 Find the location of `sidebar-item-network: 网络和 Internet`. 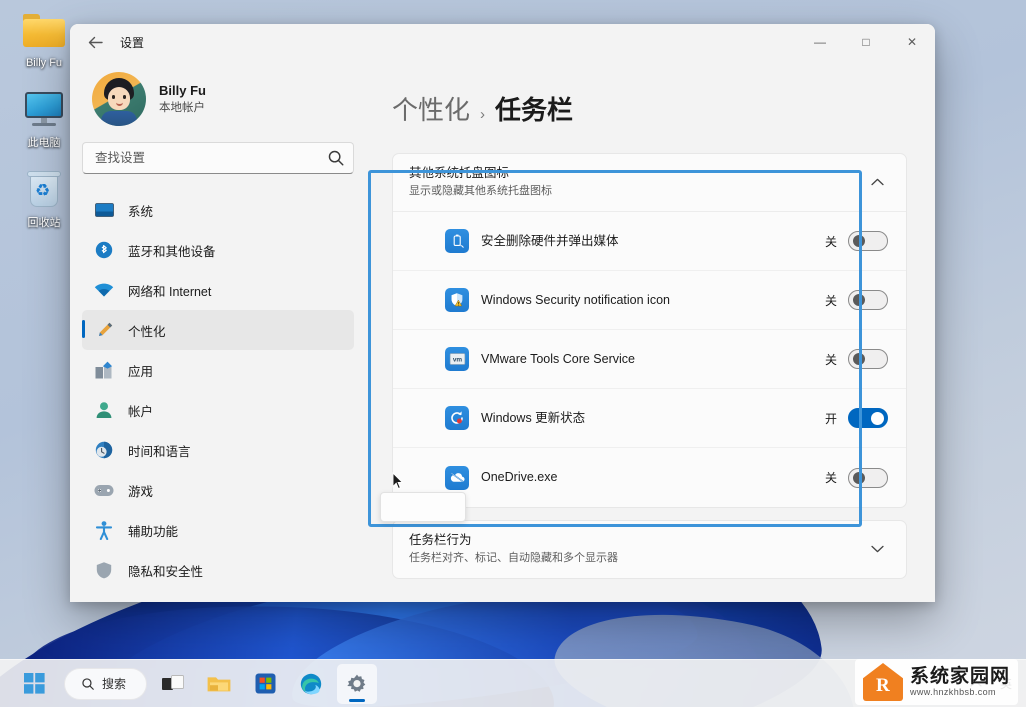

sidebar-item-network: 网络和 Internet is located at coordinates (218, 290).